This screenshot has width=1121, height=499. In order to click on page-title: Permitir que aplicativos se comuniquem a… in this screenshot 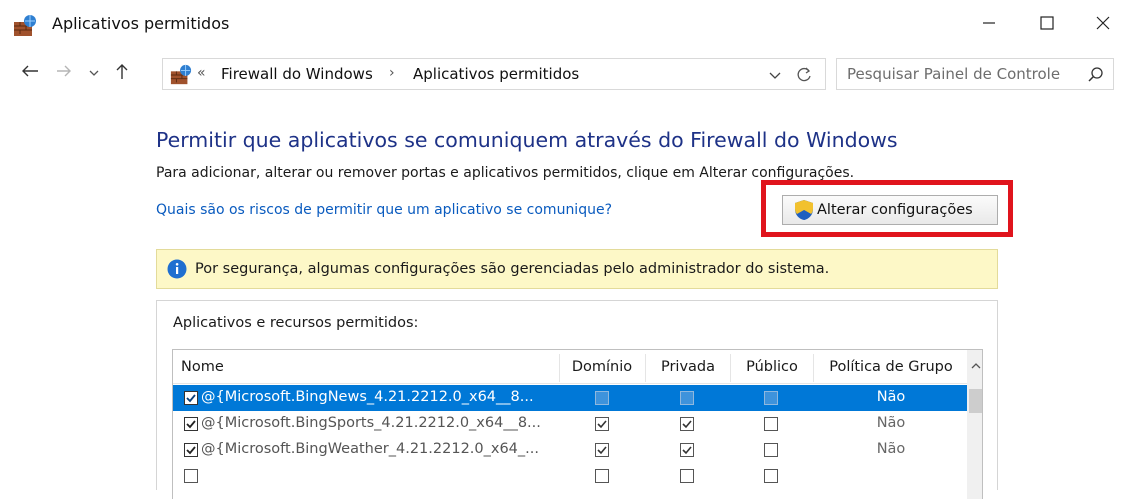, I will do `click(527, 140)`.